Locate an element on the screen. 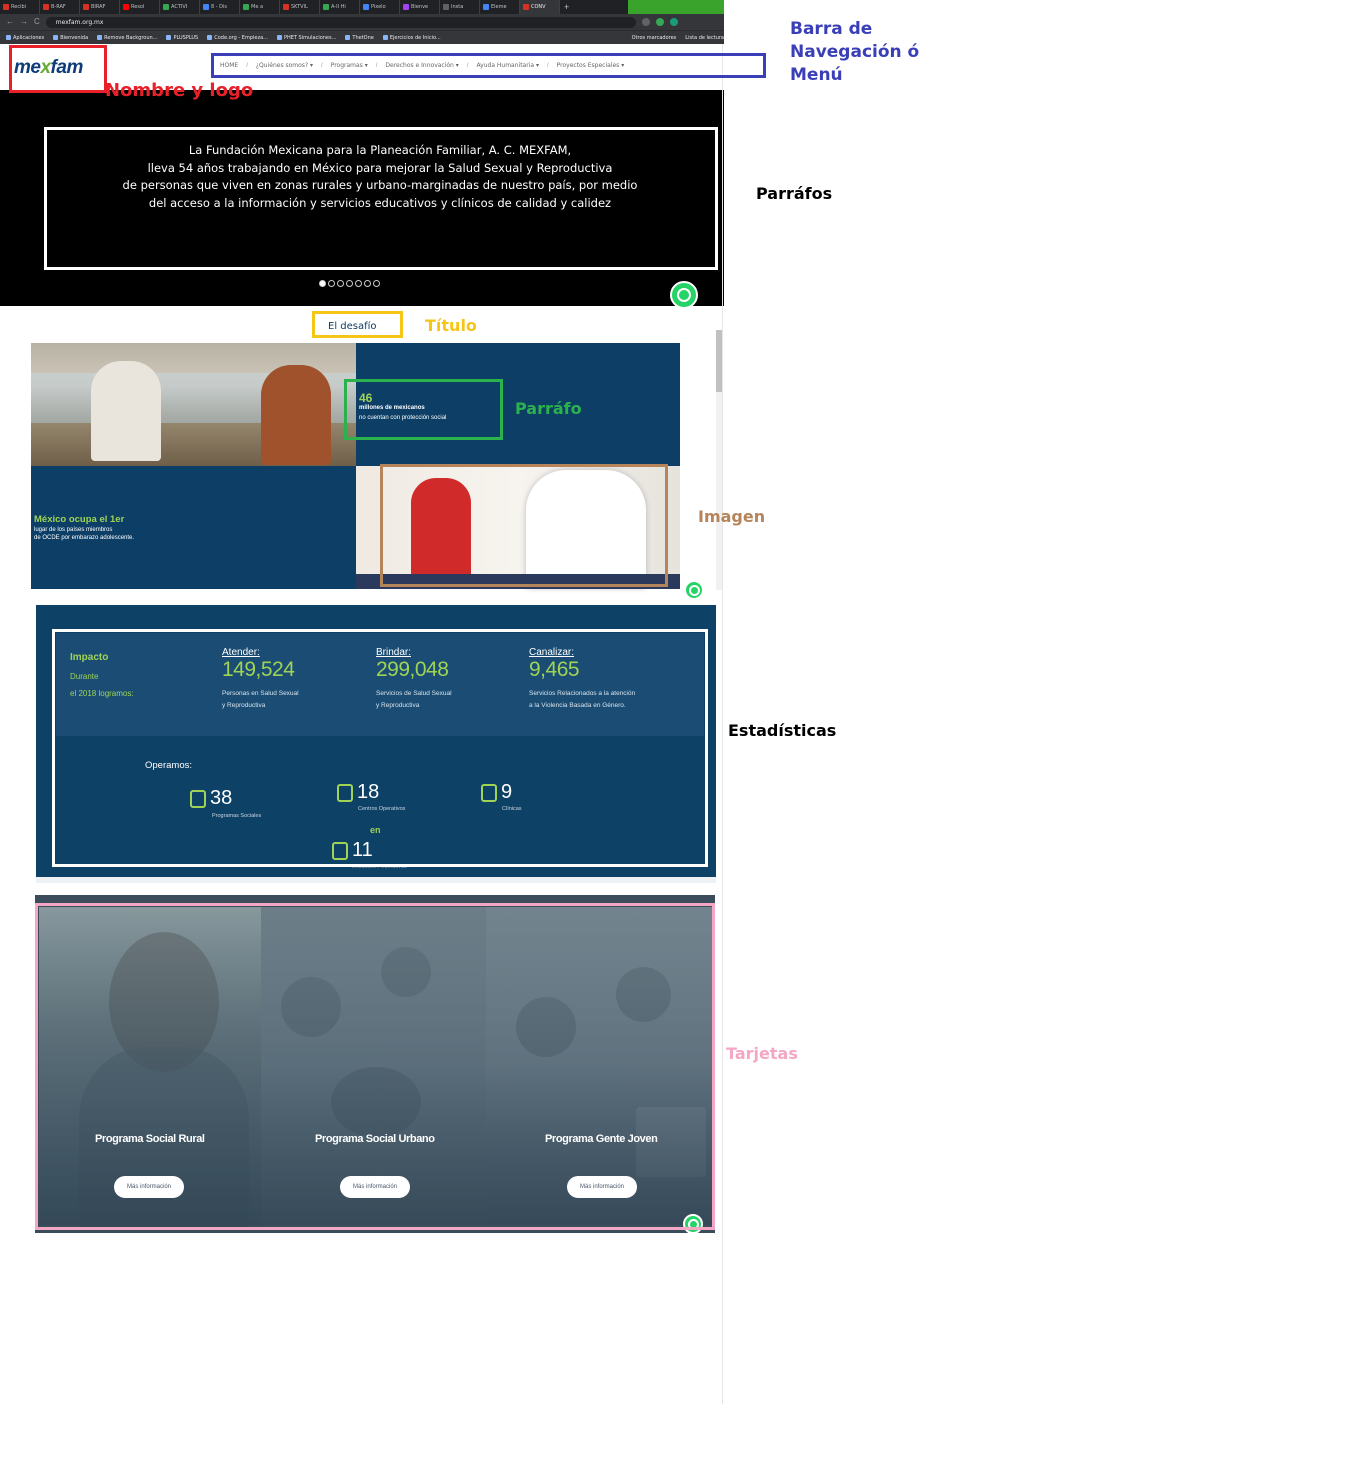  carousel-dots is located at coordinates (349, 283).